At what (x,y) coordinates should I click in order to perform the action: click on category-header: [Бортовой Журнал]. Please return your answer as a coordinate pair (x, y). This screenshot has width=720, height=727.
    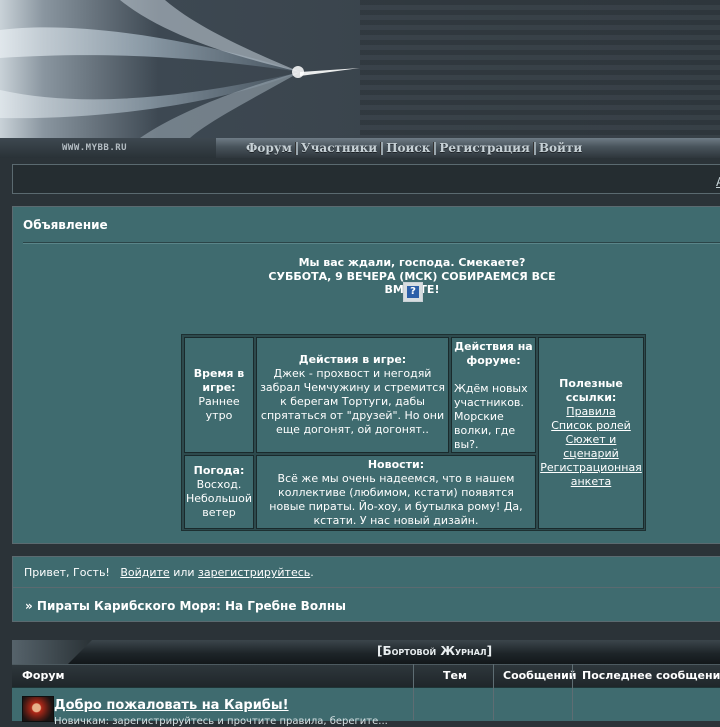
    Looking at the image, I should click on (366, 652).